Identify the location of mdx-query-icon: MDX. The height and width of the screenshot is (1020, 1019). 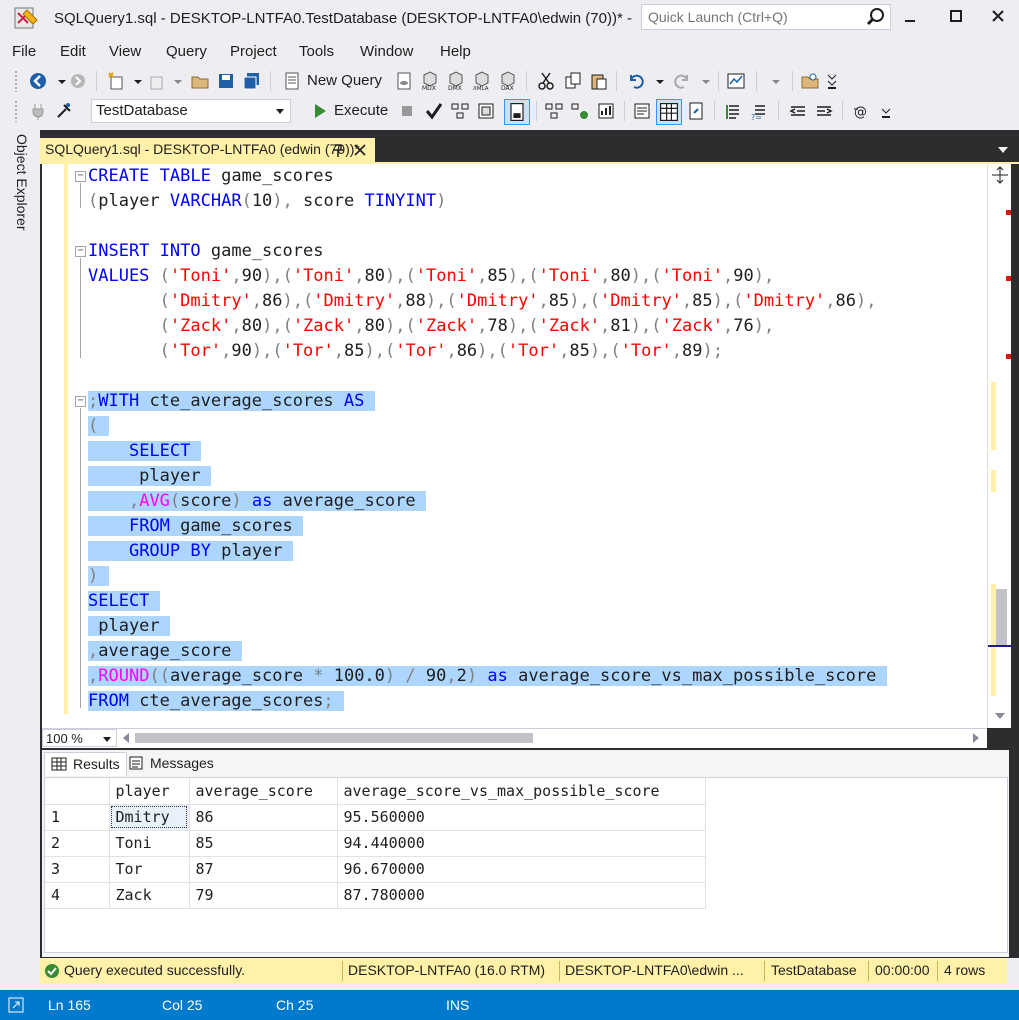
(430, 81).